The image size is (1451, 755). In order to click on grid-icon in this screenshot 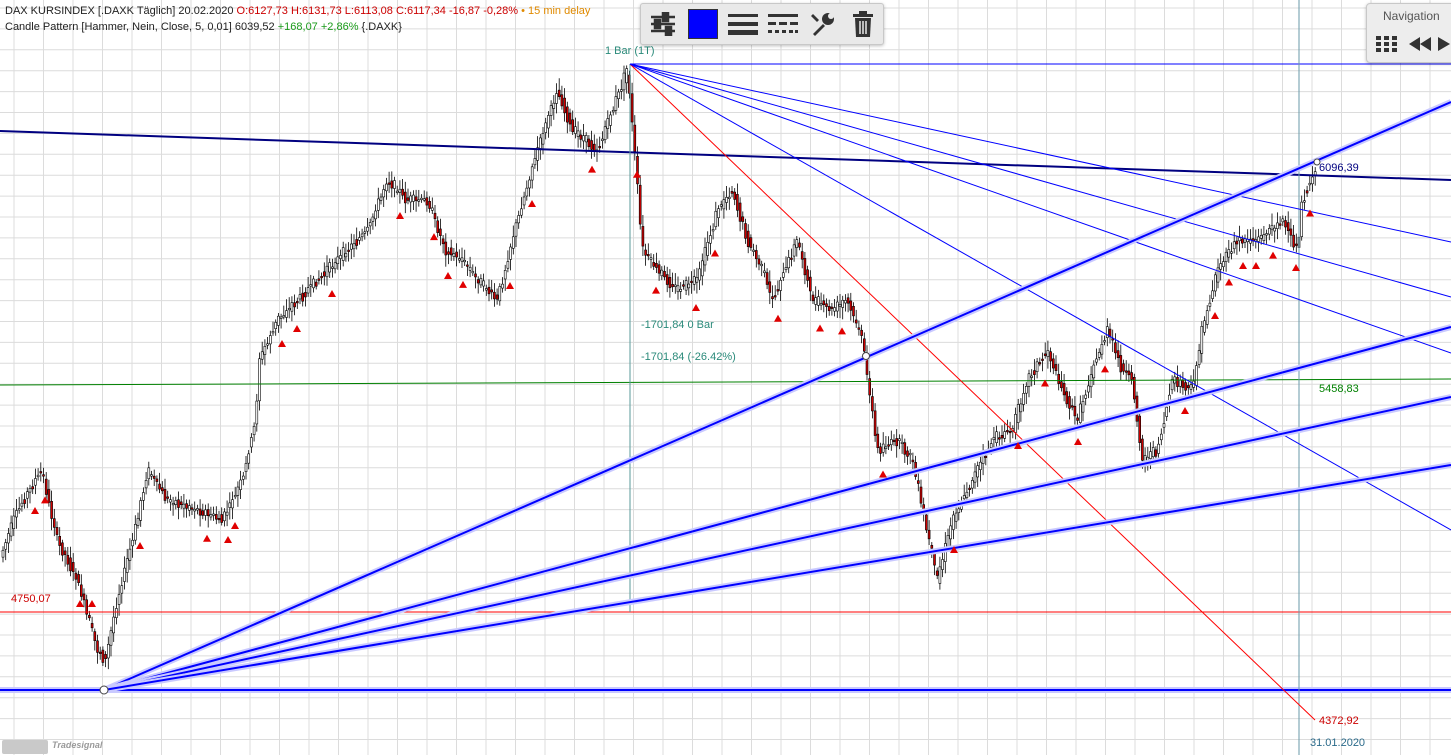, I will do `click(1387, 44)`.